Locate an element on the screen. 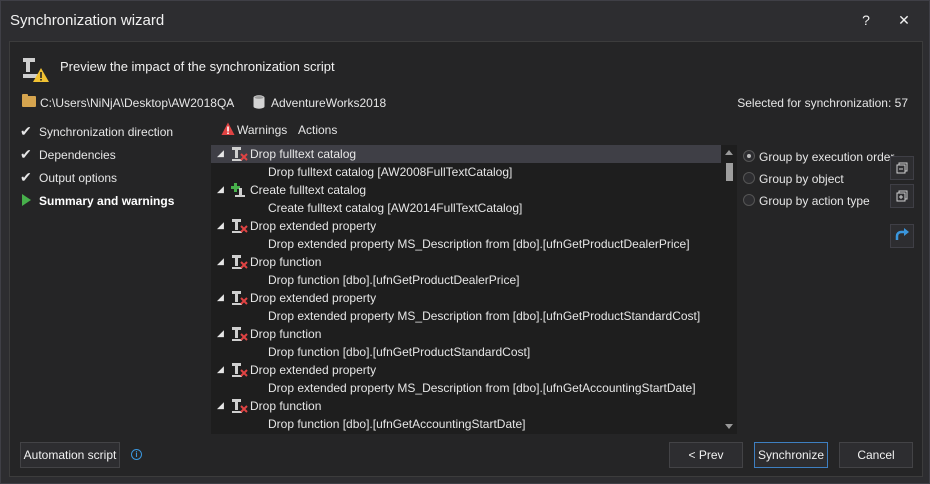 The image size is (930, 484). vertical-scrollbar is located at coordinates (729, 289).